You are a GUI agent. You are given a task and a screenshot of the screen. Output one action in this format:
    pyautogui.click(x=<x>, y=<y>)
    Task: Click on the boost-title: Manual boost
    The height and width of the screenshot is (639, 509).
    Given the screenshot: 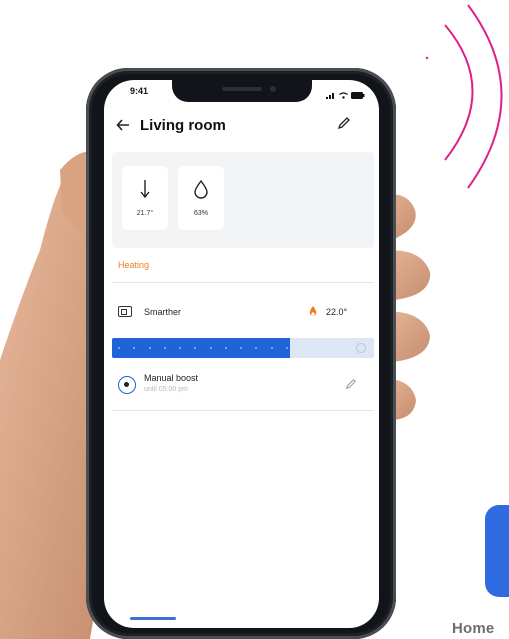 What is the action you would take?
    pyautogui.click(x=171, y=378)
    